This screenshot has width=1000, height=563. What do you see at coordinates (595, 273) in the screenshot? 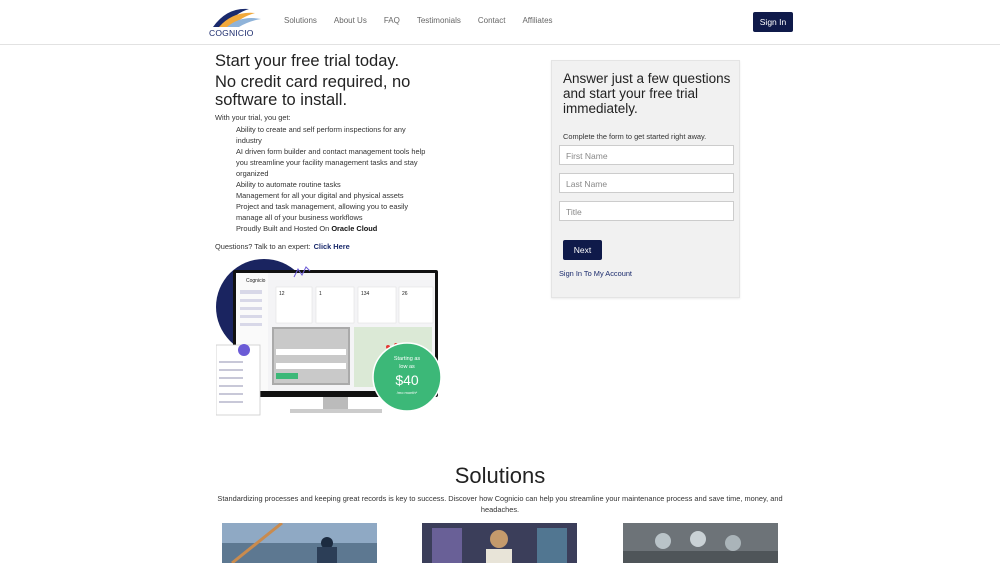
I see `sign-in-account-link: Sign In To My Account` at bounding box center [595, 273].